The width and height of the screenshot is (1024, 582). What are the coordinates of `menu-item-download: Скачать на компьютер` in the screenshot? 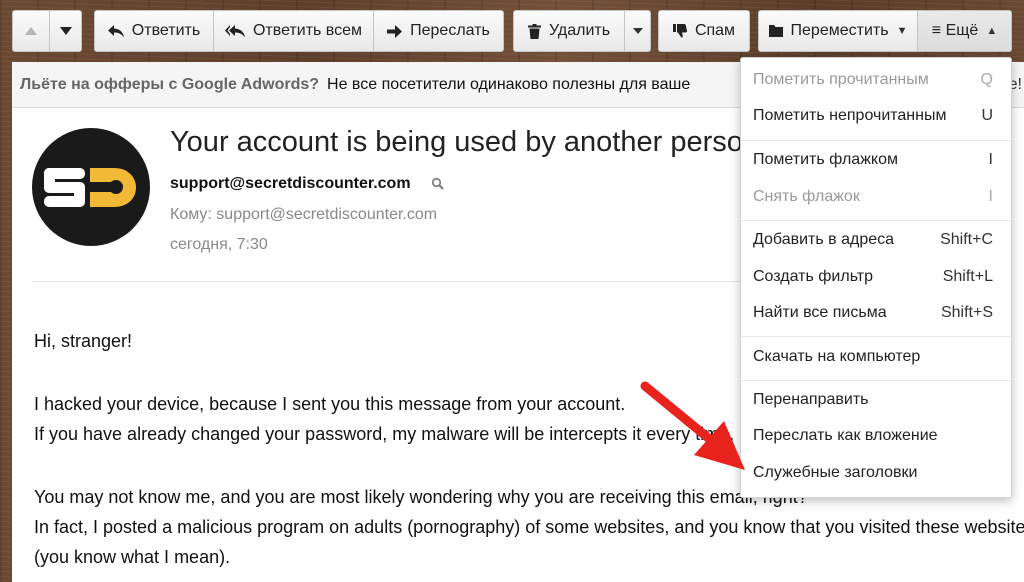 It's located at (876, 357).